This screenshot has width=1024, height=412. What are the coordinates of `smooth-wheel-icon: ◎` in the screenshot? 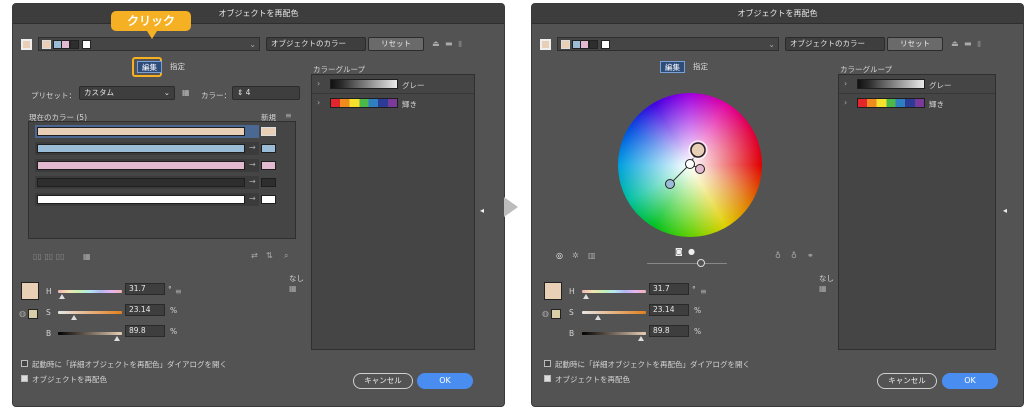 It's located at (559, 256).